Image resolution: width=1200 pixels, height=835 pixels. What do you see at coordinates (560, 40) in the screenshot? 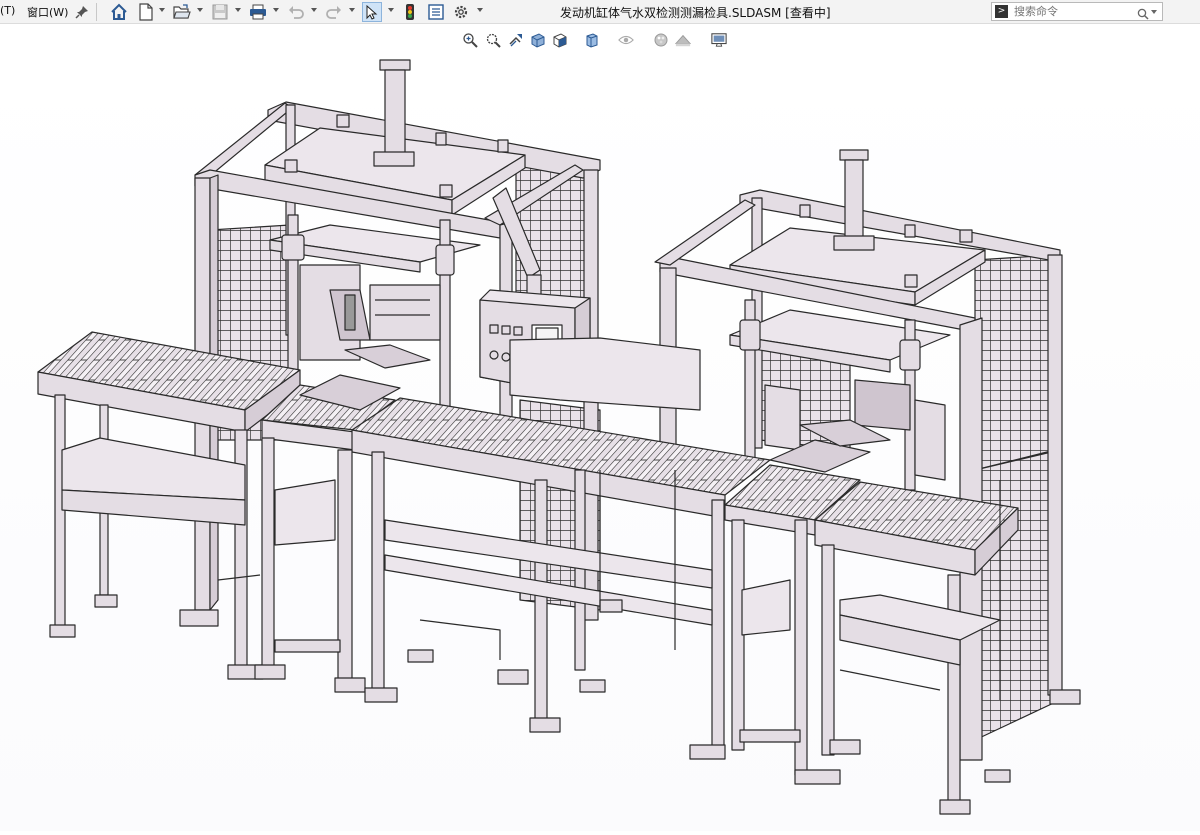
I see `view-orientation-icon` at bounding box center [560, 40].